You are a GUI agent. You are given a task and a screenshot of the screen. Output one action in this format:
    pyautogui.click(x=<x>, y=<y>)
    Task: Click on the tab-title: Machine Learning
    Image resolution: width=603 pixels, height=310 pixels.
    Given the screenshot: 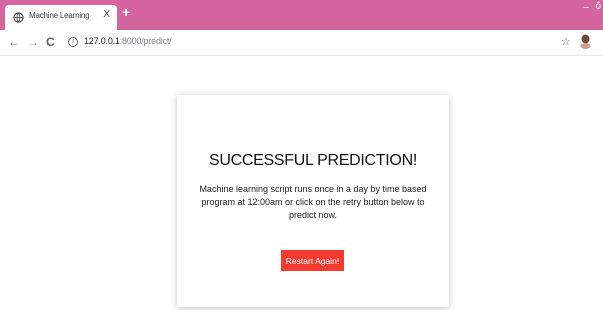 What is the action you would take?
    pyautogui.click(x=59, y=15)
    